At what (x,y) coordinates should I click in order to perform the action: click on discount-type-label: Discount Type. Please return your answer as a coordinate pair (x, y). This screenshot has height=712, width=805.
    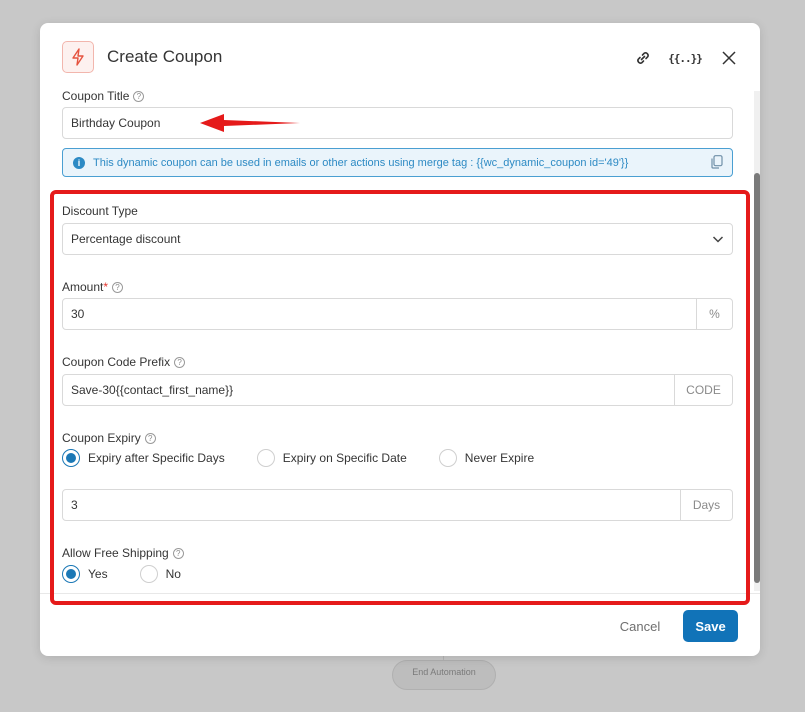
    Looking at the image, I should click on (100, 211).